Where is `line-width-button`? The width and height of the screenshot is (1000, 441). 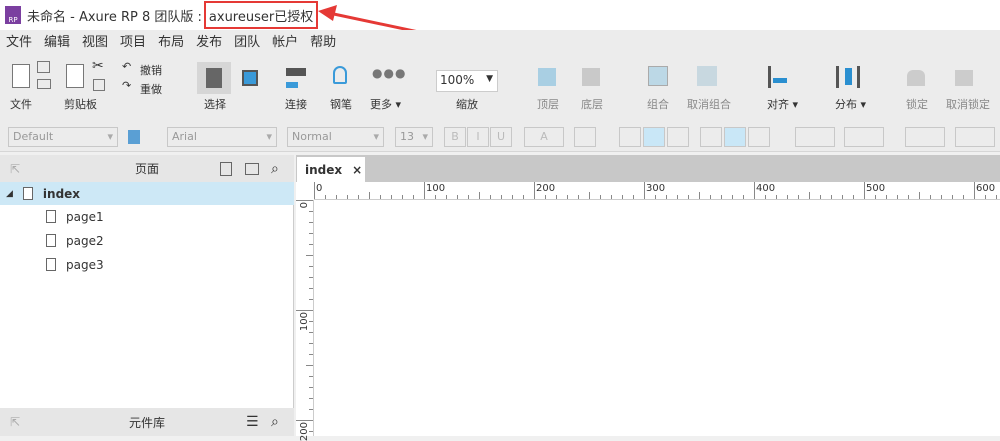 line-width-button is located at coordinates (975, 137).